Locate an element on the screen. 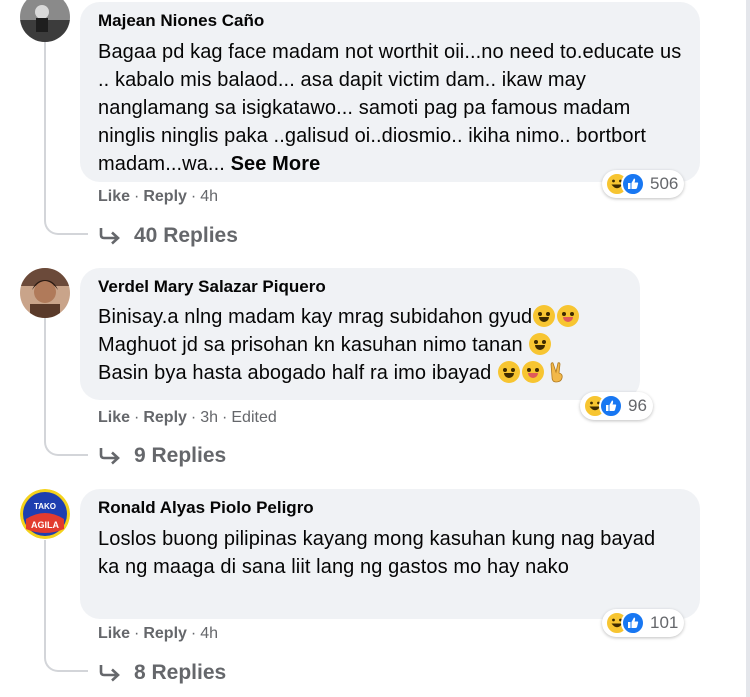  window-edge is located at coordinates (748, 348).